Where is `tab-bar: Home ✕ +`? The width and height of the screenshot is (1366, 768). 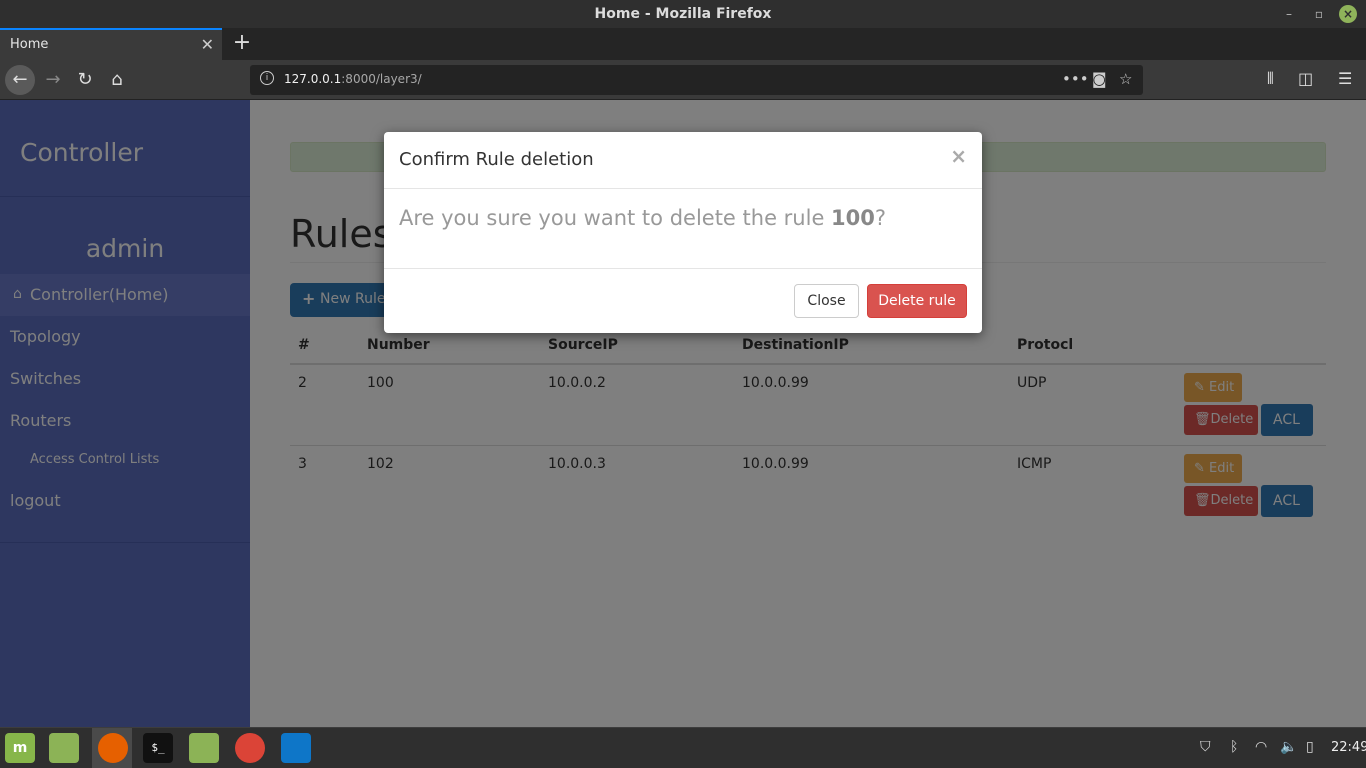
tab-bar: Home ✕ + is located at coordinates (683, 44).